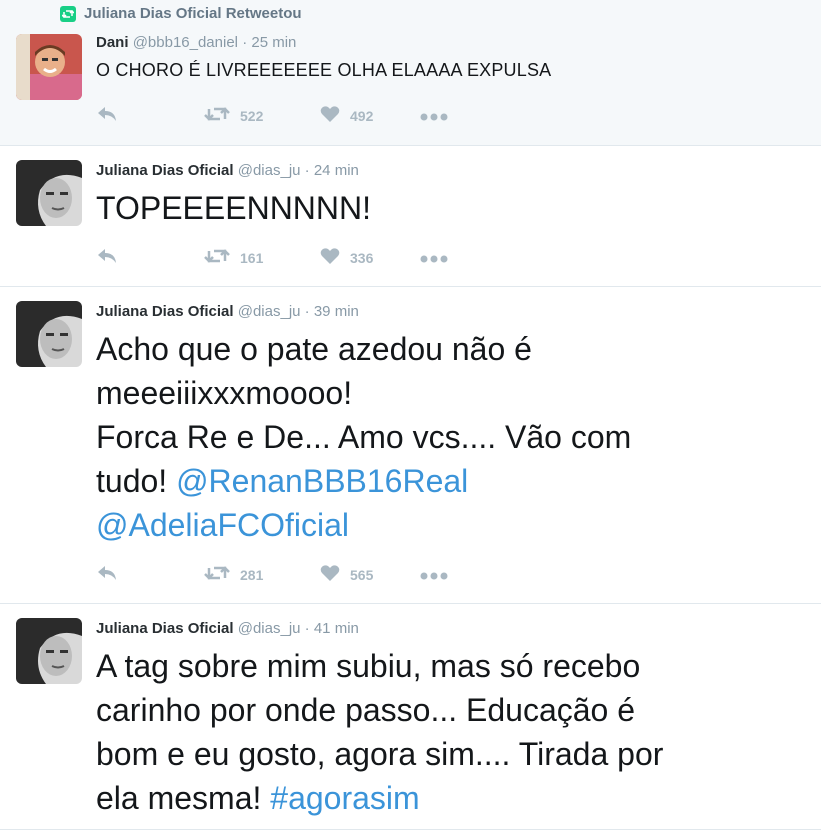 This screenshot has width=821, height=830. I want to click on mention-link: @RenanBBB16Real, so click(322, 481).